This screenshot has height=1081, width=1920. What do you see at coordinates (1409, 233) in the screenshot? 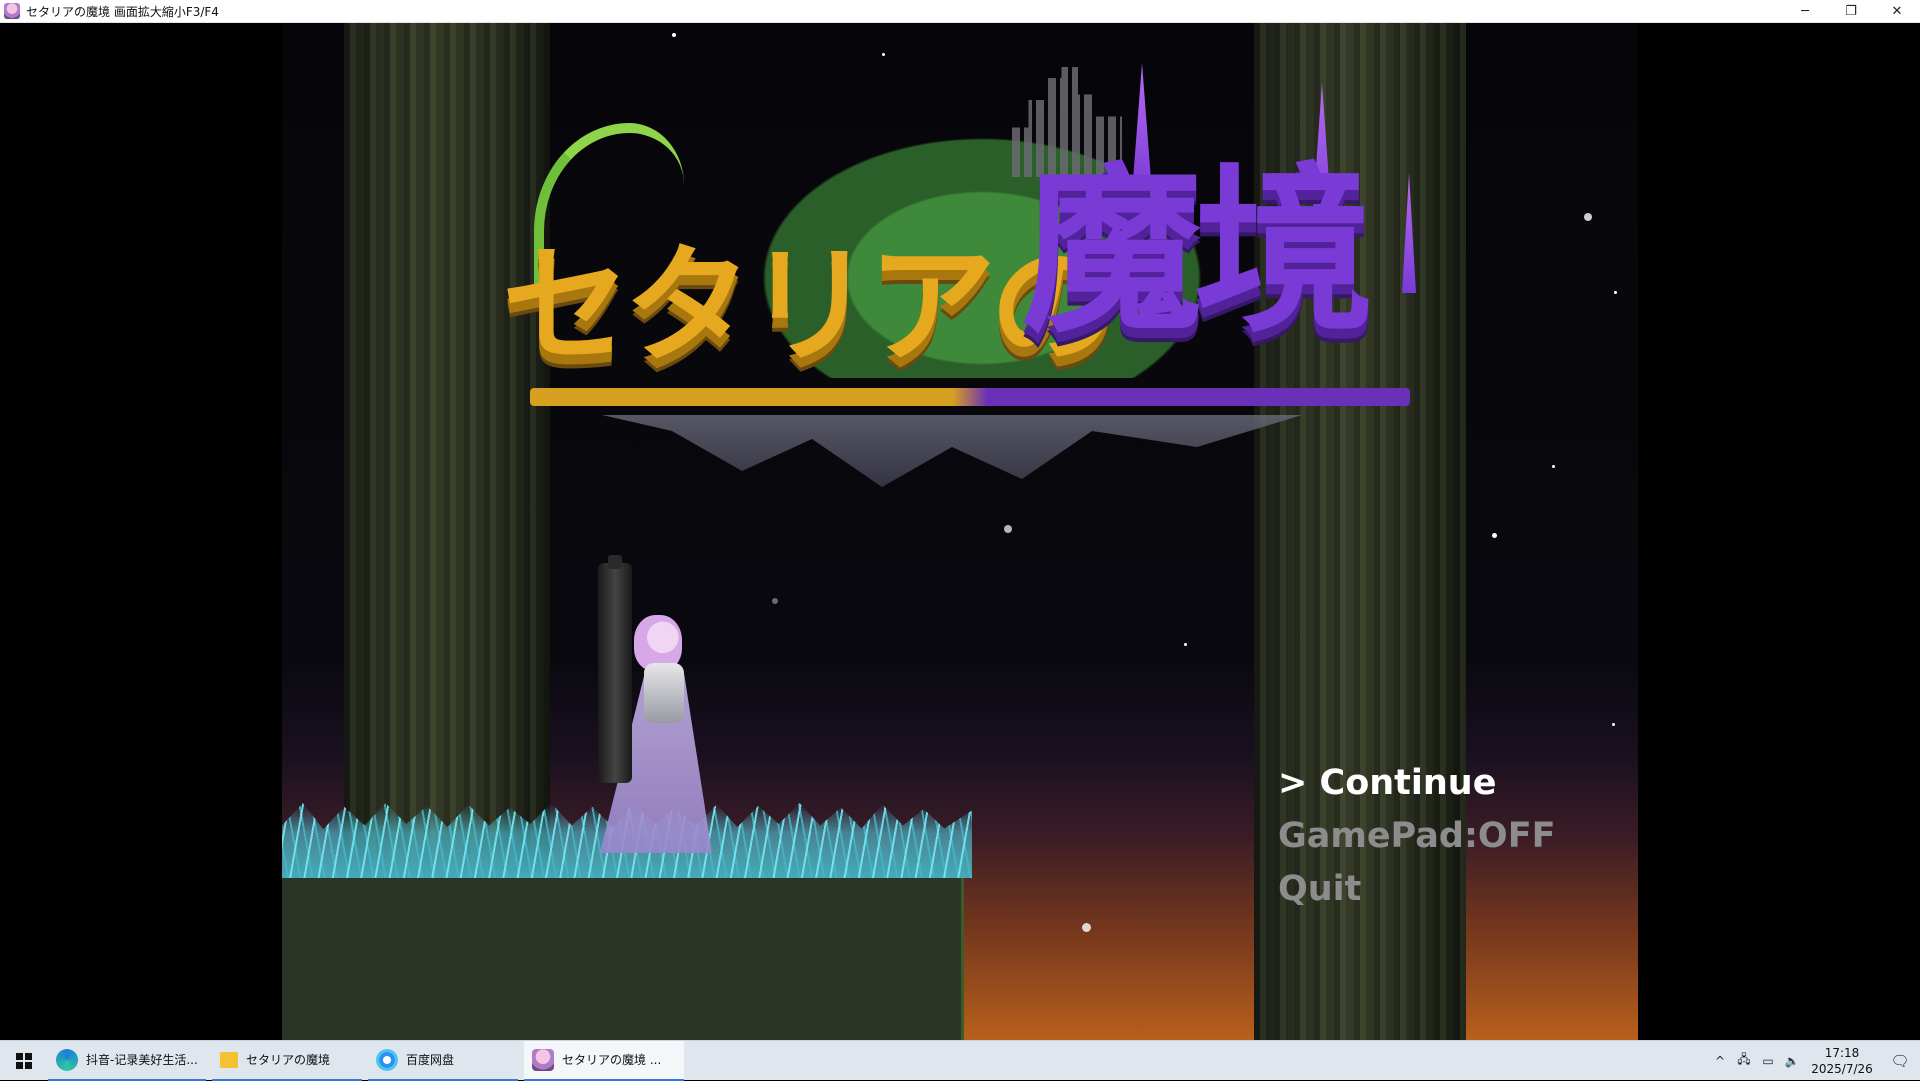
I see `logo-spire` at bounding box center [1409, 233].